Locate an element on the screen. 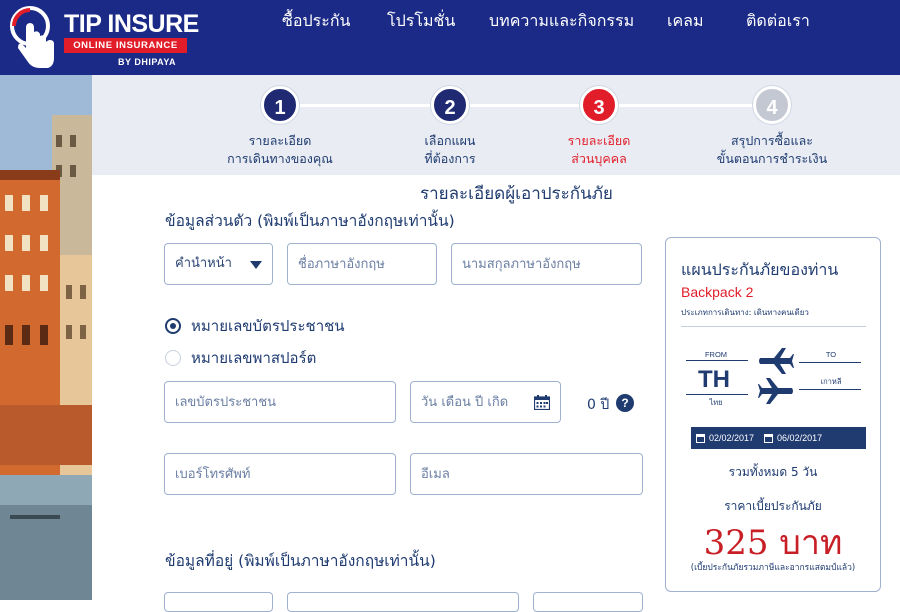 The image size is (900, 612). first-name-input is located at coordinates (362, 264).